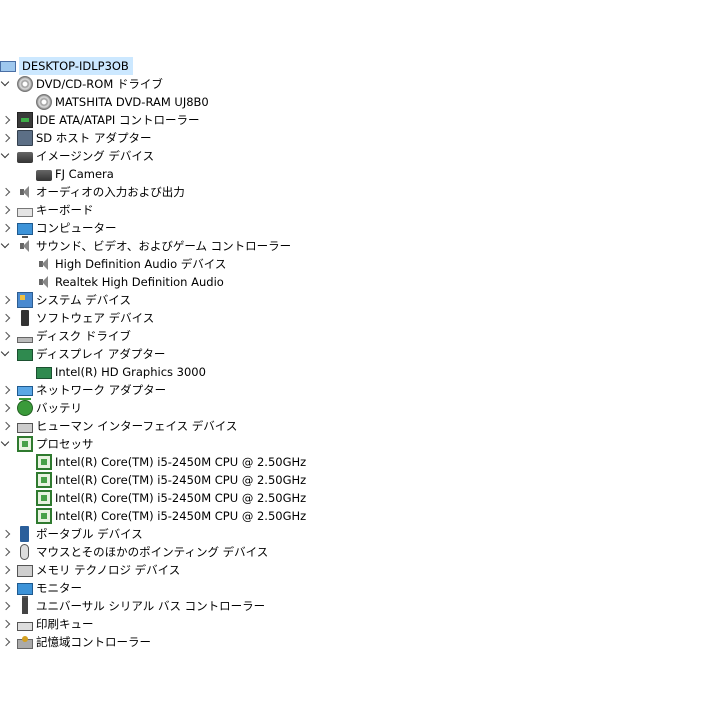 The height and width of the screenshot is (714, 714). Describe the element at coordinates (83, 390) in the screenshot. I see `tree-category: ネットワーク アダプター` at that location.